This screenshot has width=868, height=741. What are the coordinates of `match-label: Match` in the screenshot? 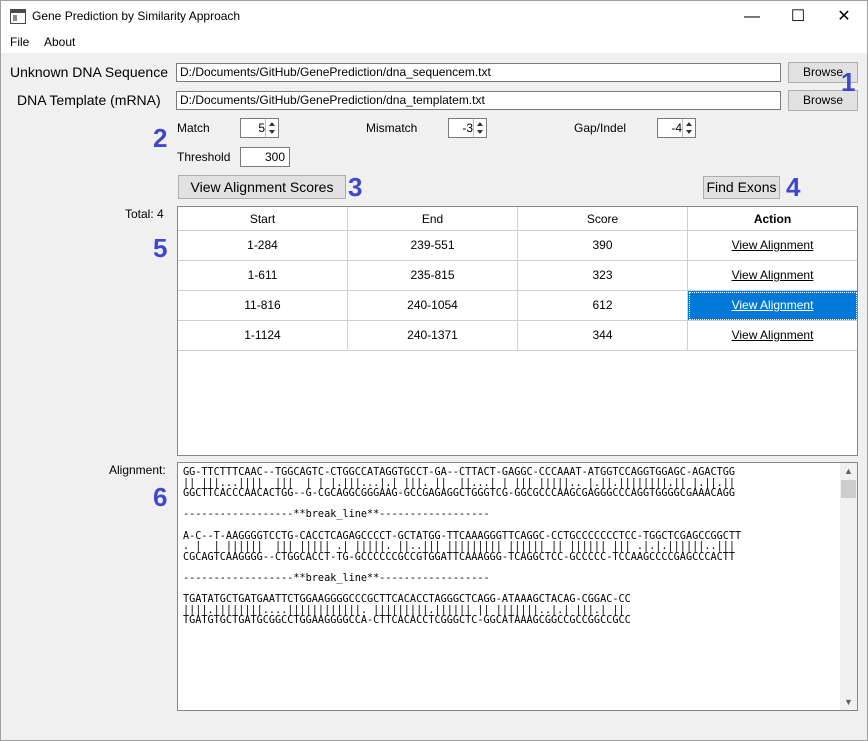 It's located at (193, 128).